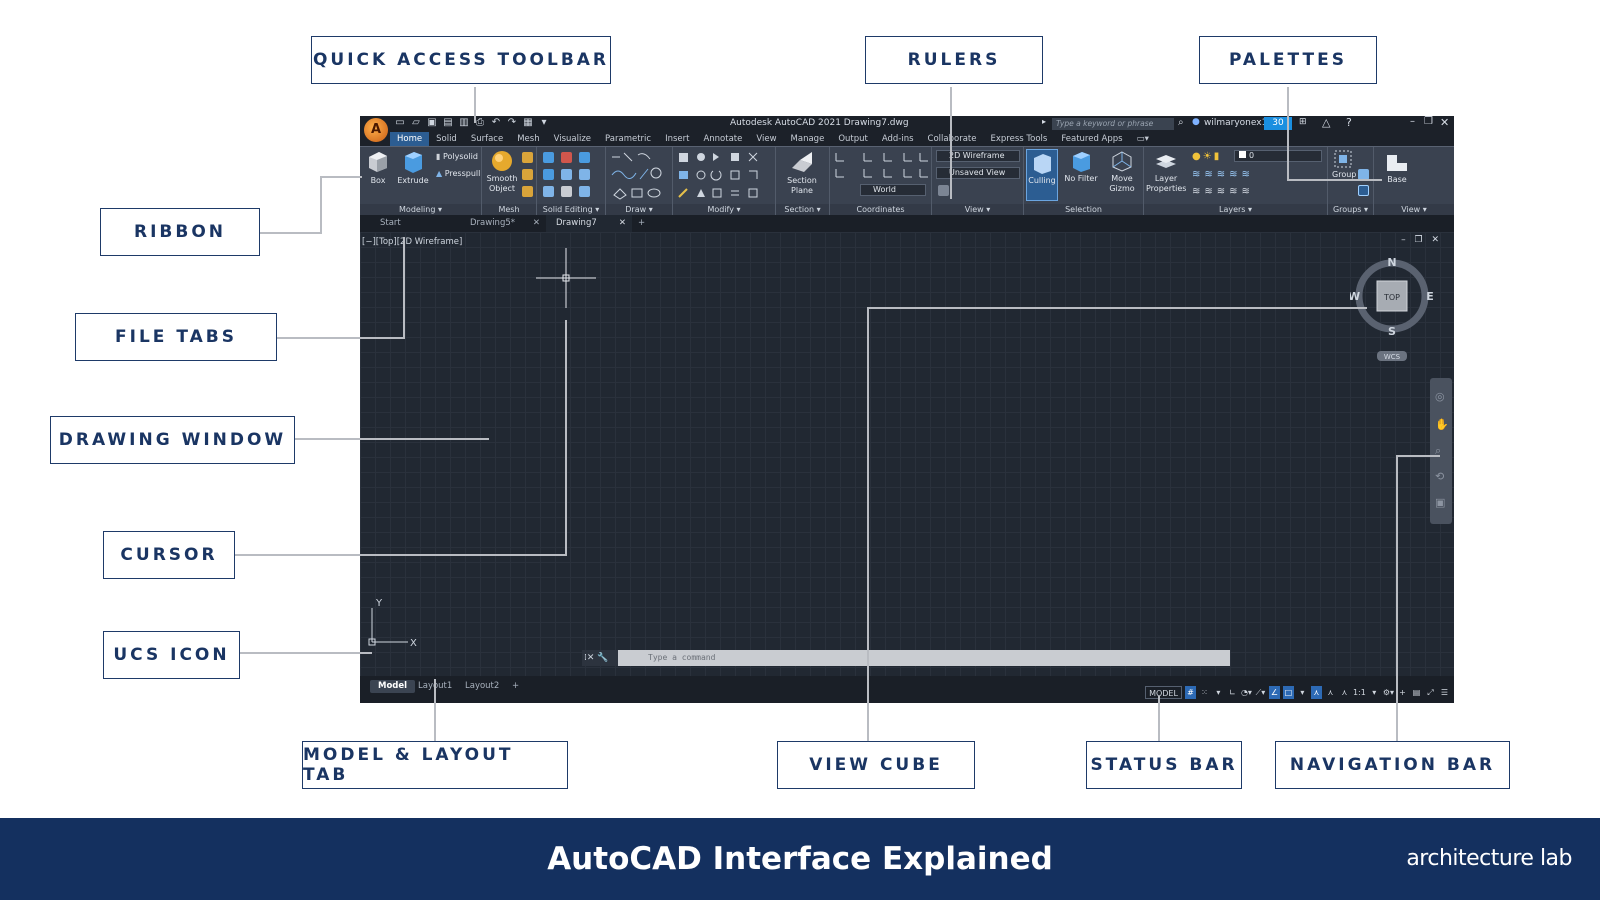  What do you see at coordinates (509, 209) in the screenshot?
I see `panel-title-mesh: Mesh` at bounding box center [509, 209].